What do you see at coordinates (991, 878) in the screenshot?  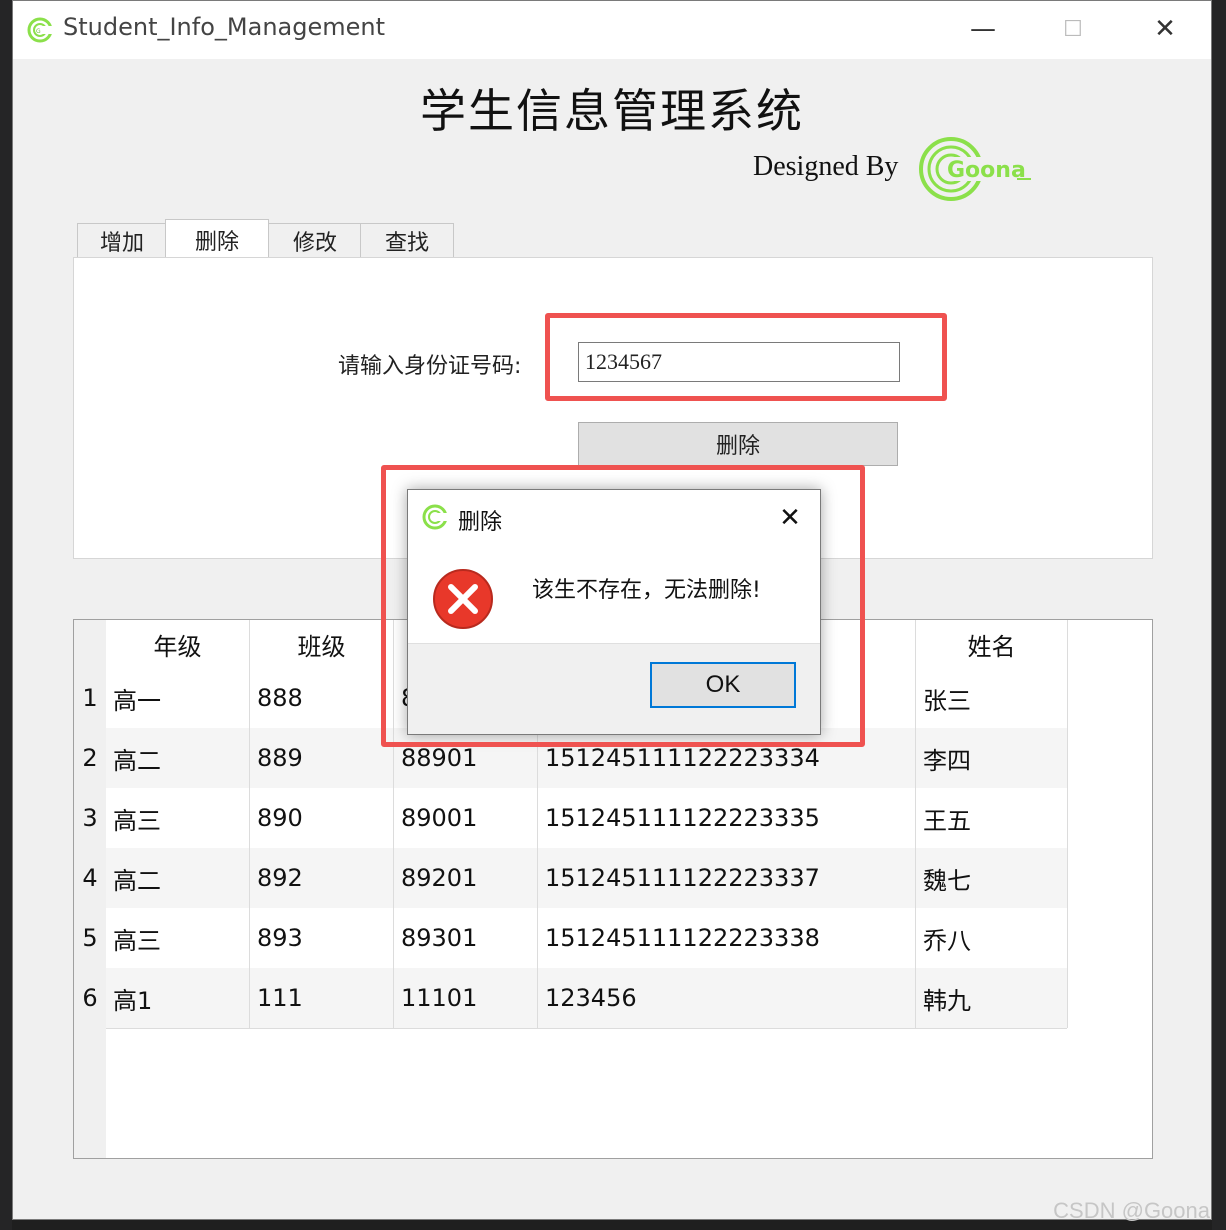 I see `cell-name: 魏七` at bounding box center [991, 878].